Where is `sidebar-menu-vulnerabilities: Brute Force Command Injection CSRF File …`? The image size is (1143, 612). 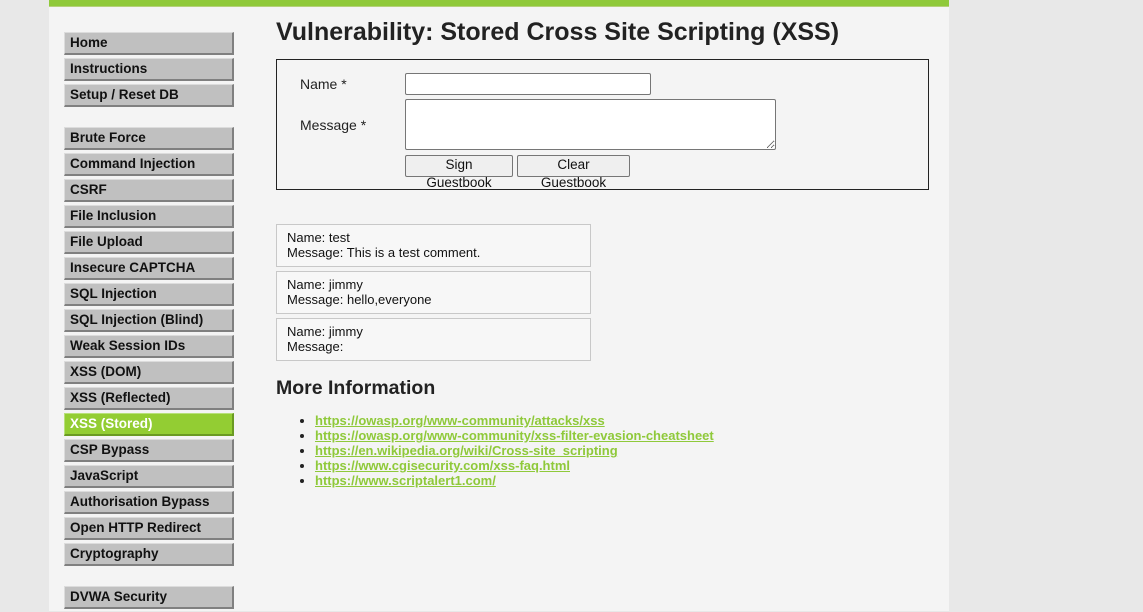 sidebar-menu-vulnerabilities: Brute Force Command Injection CSRF File … is located at coordinates (149, 348).